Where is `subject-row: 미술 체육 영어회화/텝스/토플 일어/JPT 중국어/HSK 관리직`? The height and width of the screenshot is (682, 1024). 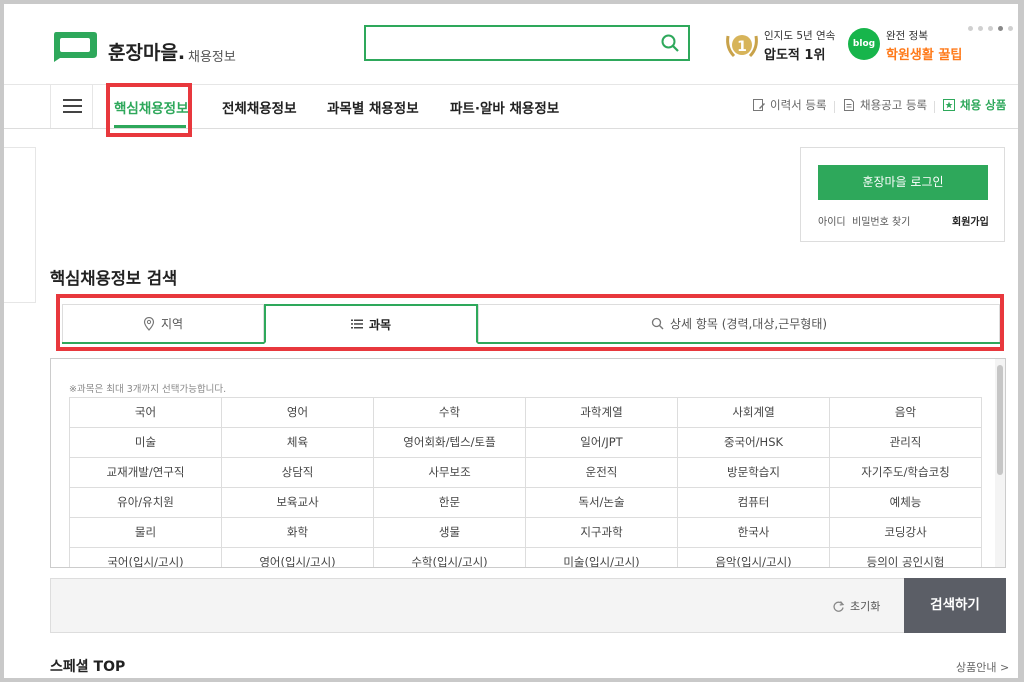
subject-row: 미술 체육 영어회화/텝스/토플 일어/JPT 중국어/HSK 관리직 is located at coordinates (526, 443).